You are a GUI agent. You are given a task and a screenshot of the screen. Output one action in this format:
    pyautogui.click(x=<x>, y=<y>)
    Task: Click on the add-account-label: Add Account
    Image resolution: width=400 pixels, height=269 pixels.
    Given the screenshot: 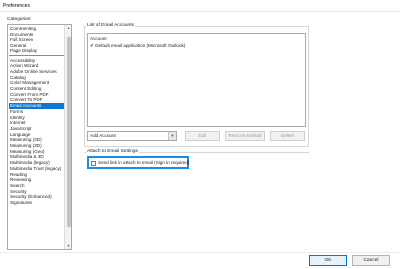 What is the action you would take?
    pyautogui.click(x=103, y=135)
    